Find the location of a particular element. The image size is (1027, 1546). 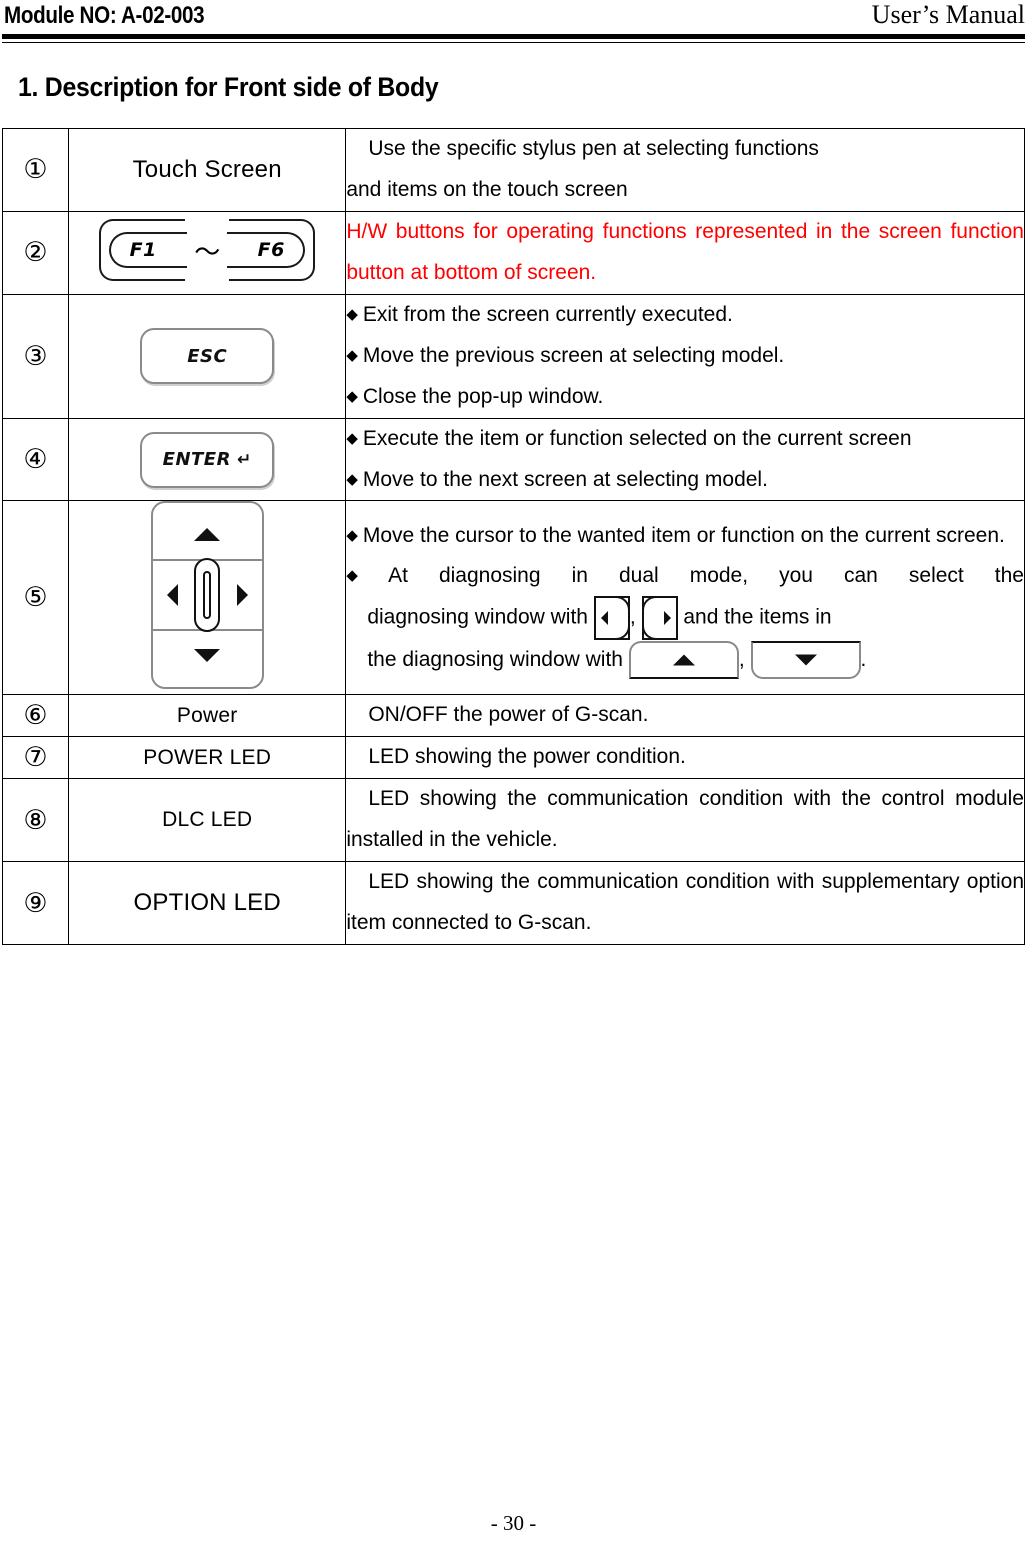

esc-key-graphic: ESC is located at coordinates (207, 356).